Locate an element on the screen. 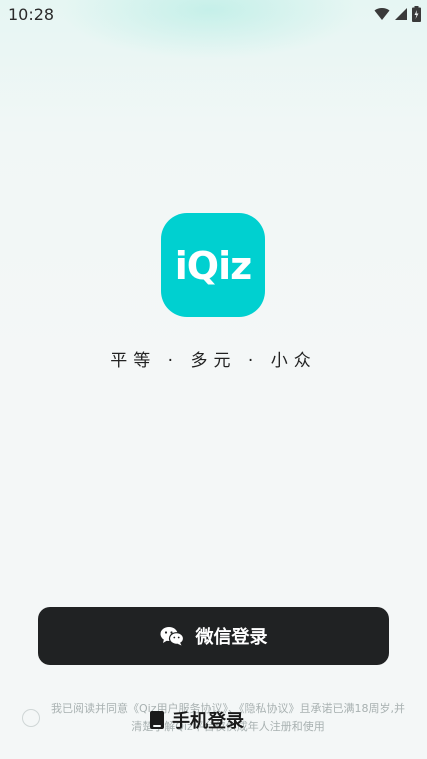 This screenshot has width=427, height=759. wechat-login-button: 微信登录 is located at coordinates (213, 636).